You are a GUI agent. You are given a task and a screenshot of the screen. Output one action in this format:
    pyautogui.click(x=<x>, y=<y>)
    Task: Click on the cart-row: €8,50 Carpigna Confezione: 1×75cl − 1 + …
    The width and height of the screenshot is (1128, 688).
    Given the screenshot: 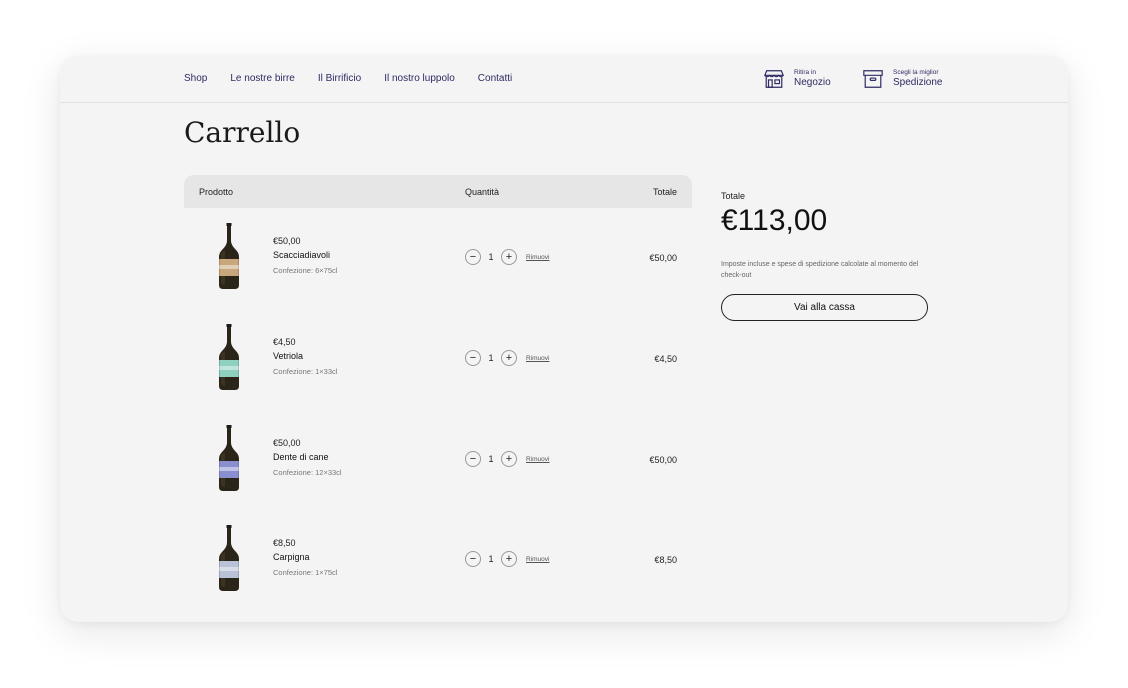 What is the action you would take?
    pyautogui.click(x=438, y=560)
    